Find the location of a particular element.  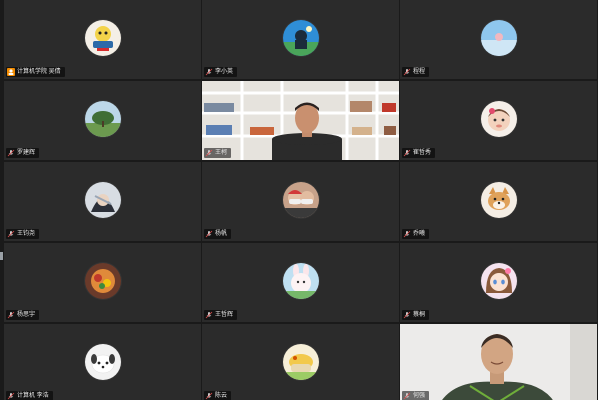

nameplate: 王钧尧 is located at coordinates (23, 234).